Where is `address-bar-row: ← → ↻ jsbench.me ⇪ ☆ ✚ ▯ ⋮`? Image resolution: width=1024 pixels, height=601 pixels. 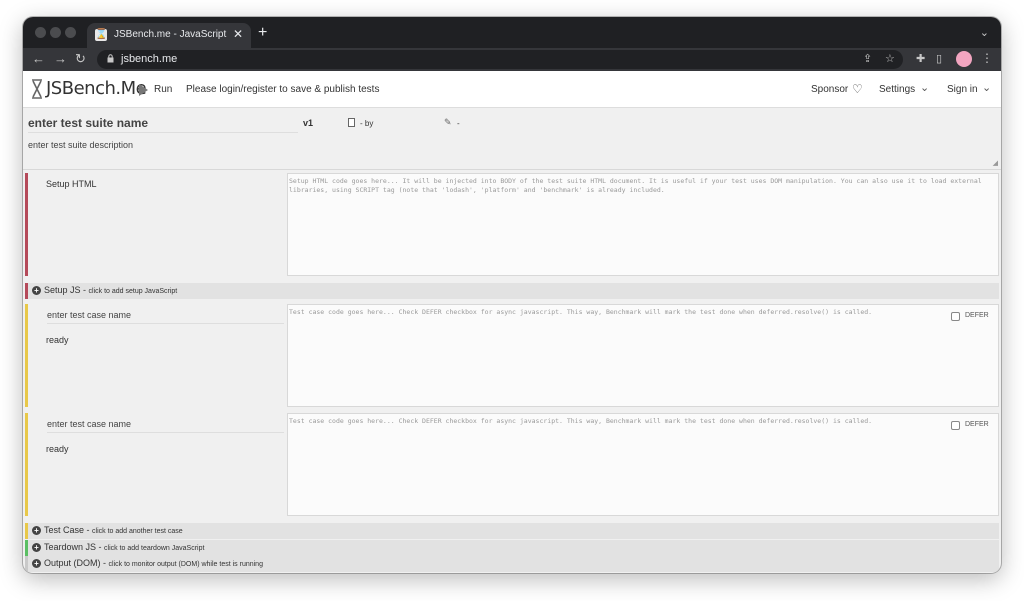 address-bar-row: ← → ↻ jsbench.me ⇪ ☆ ✚ ▯ ⋮ is located at coordinates (512, 59).